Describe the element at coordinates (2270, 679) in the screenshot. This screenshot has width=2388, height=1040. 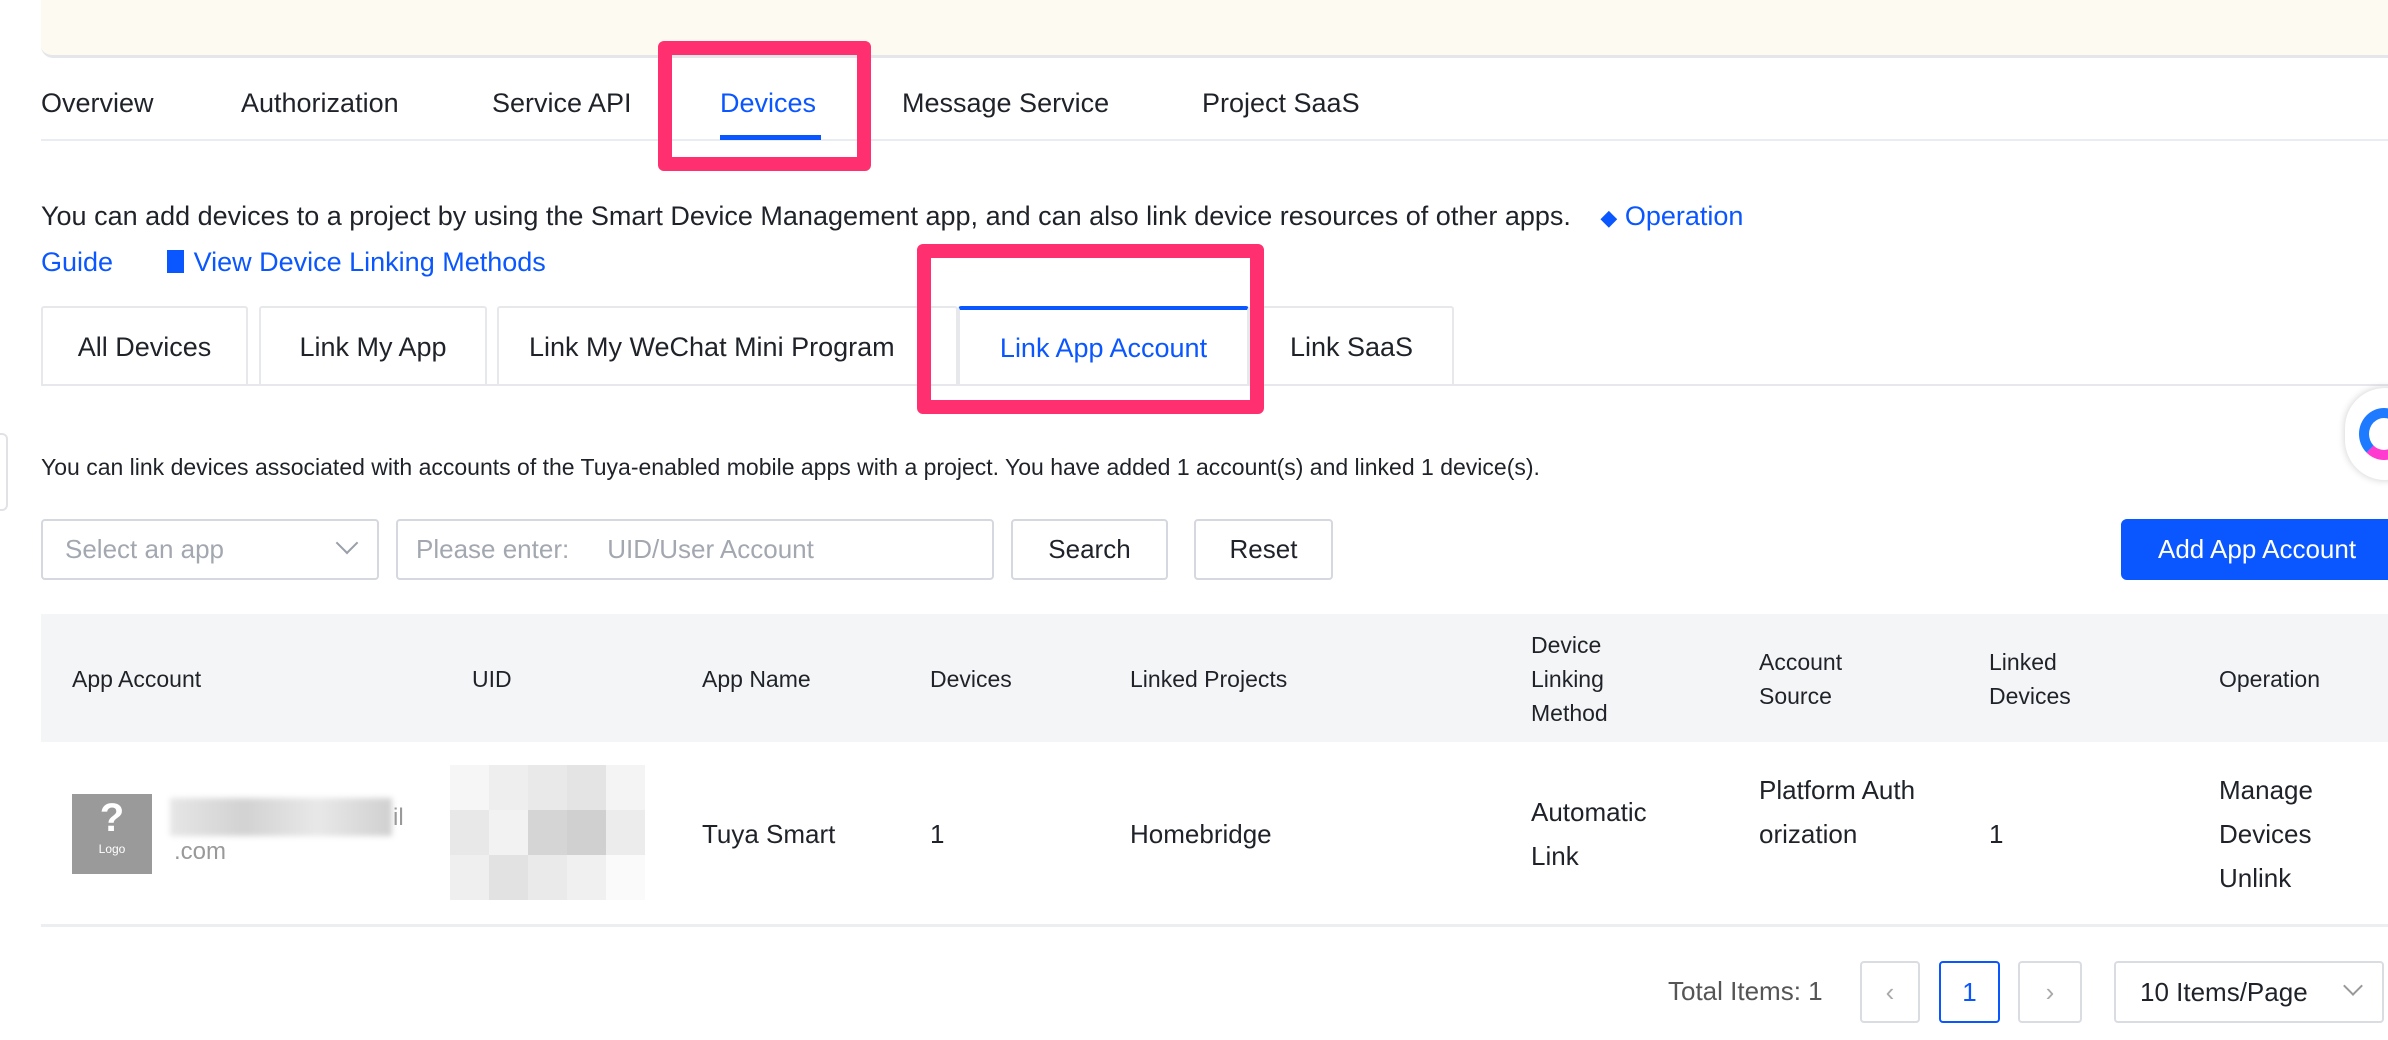
I see `col-operation: Operation` at that location.